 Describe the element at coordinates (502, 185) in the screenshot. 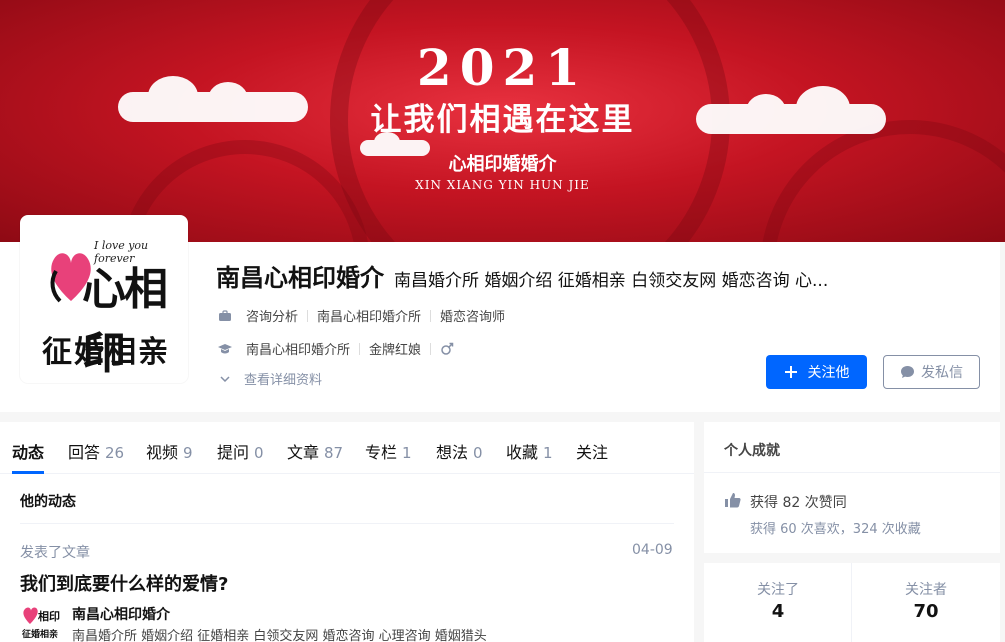

I see `banner-pinyin: XIN XIANG YIN HUN JIE` at that location.